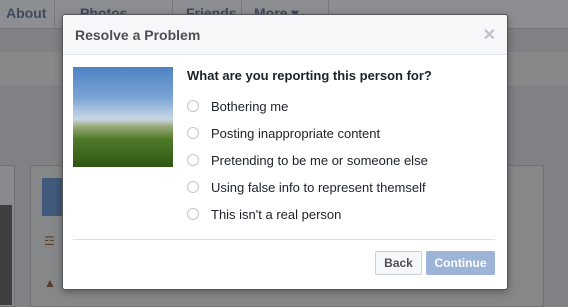 This screenshot has height=307, width=568. What do you see at coordinates (250, 106) in the screenshot?
I see `option-label: Bothering me` at bounding box center [250, 106].